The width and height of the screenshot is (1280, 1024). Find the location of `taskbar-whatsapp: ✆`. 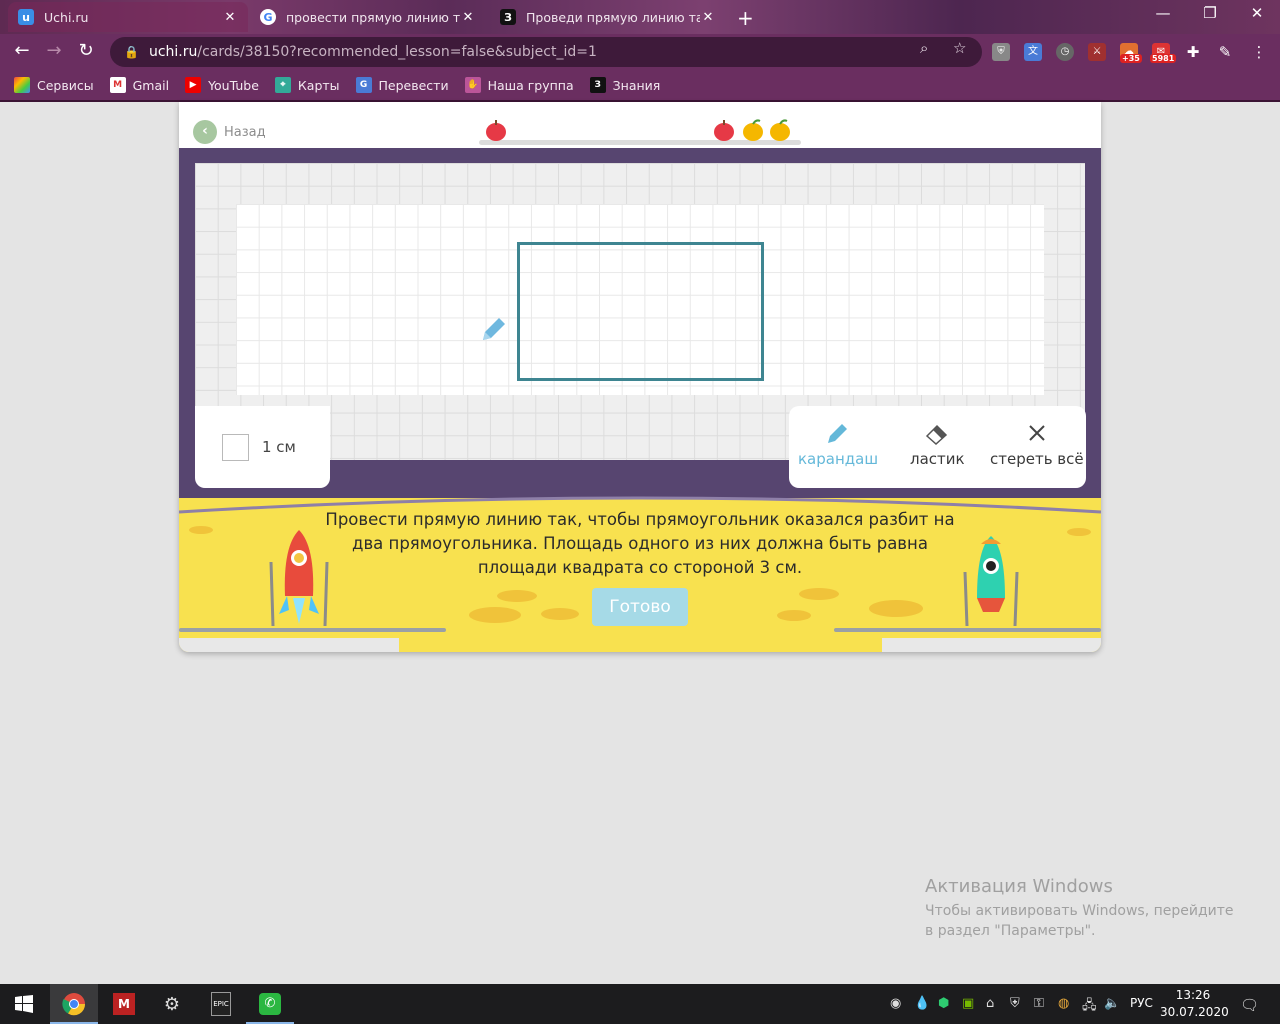

taskbar-whatsapp: ✆ is located at coordinates (270, 1004).